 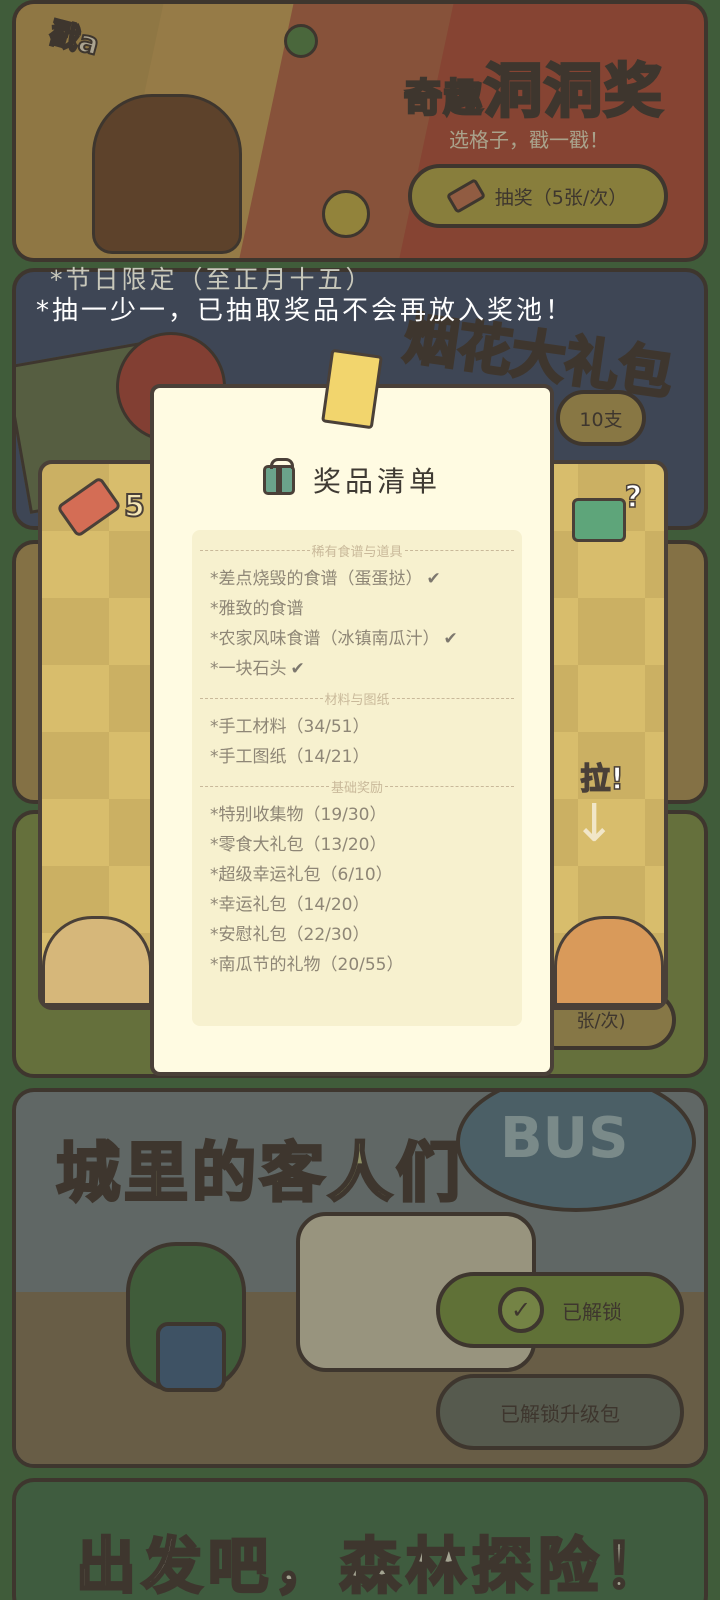 What do you see at coordinates (357, 609) in the screenshot?
I see `prize-item: *雅致的食谱` at bounding box center [357, 609].